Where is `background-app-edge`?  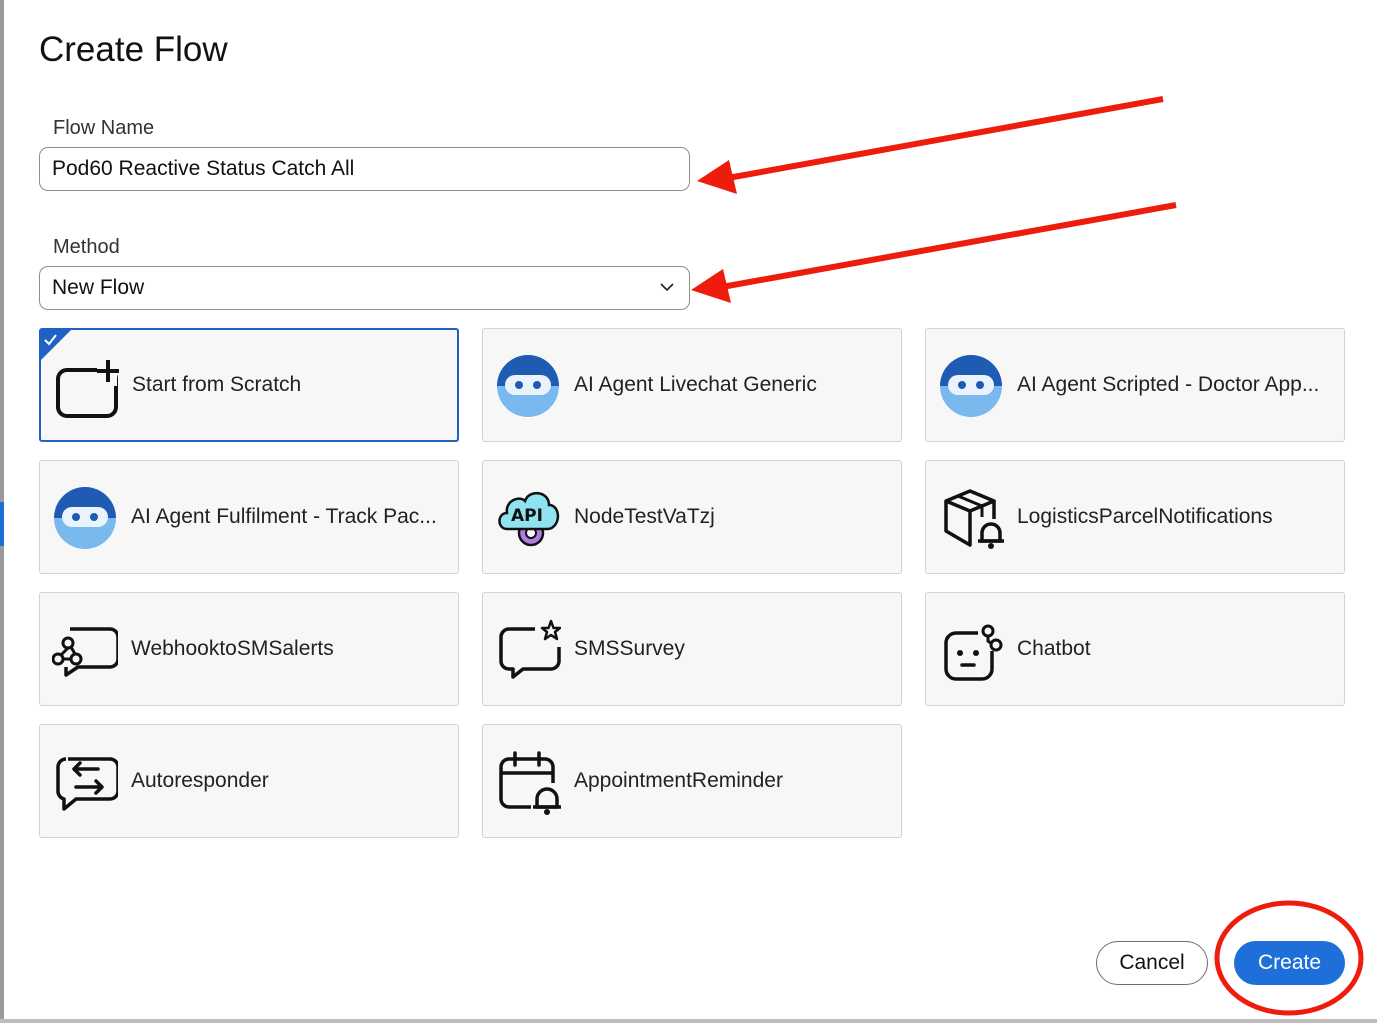
background-app-edge is located at coordinates (2, 511).